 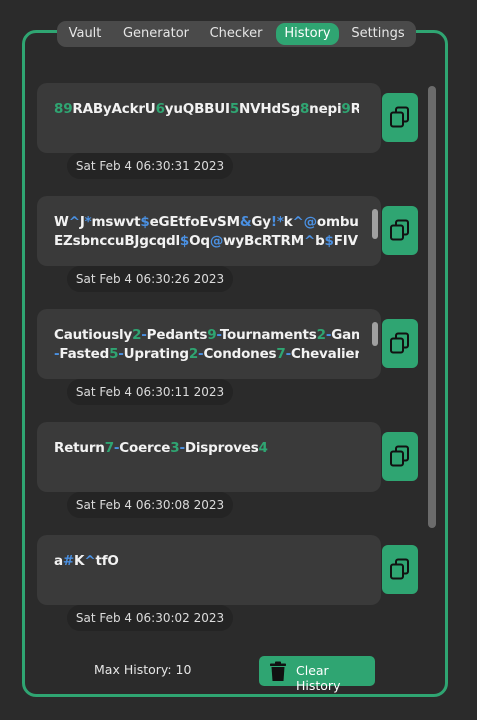 What do you see at coordinates (277, 222) in the screenshot?
I see `password-segment: !*` at bounding box center [277, 222].